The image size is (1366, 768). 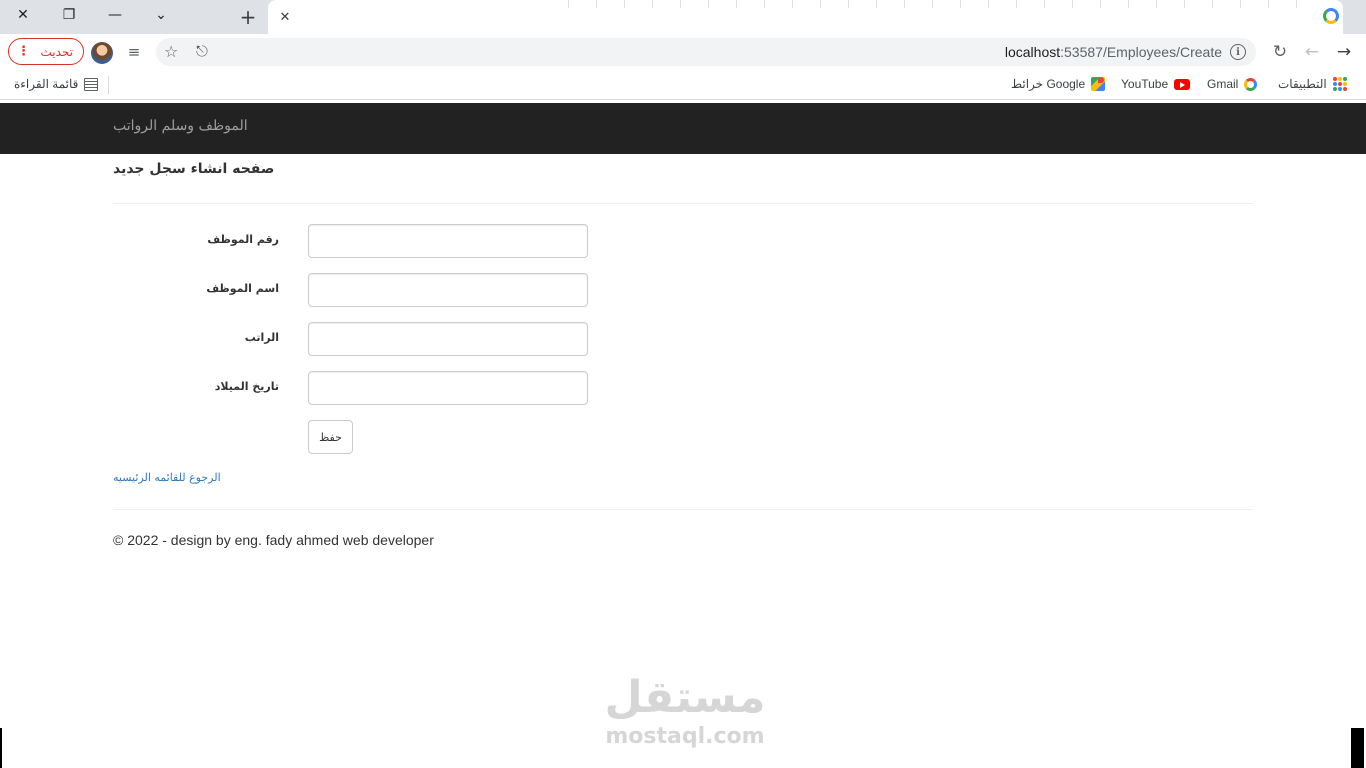 I want to click on watermark: مستقل mostaql.com, so click(x=685, y=709).